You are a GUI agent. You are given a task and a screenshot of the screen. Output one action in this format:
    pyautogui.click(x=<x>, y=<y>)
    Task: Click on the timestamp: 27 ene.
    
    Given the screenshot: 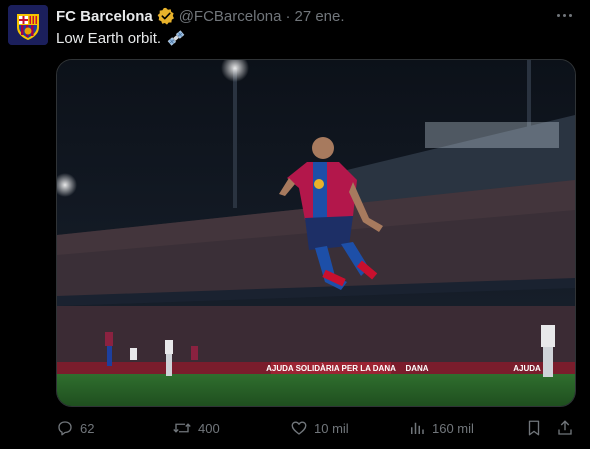 What is the action you would take?
    pyautogui.click(x=319, y=16)
    